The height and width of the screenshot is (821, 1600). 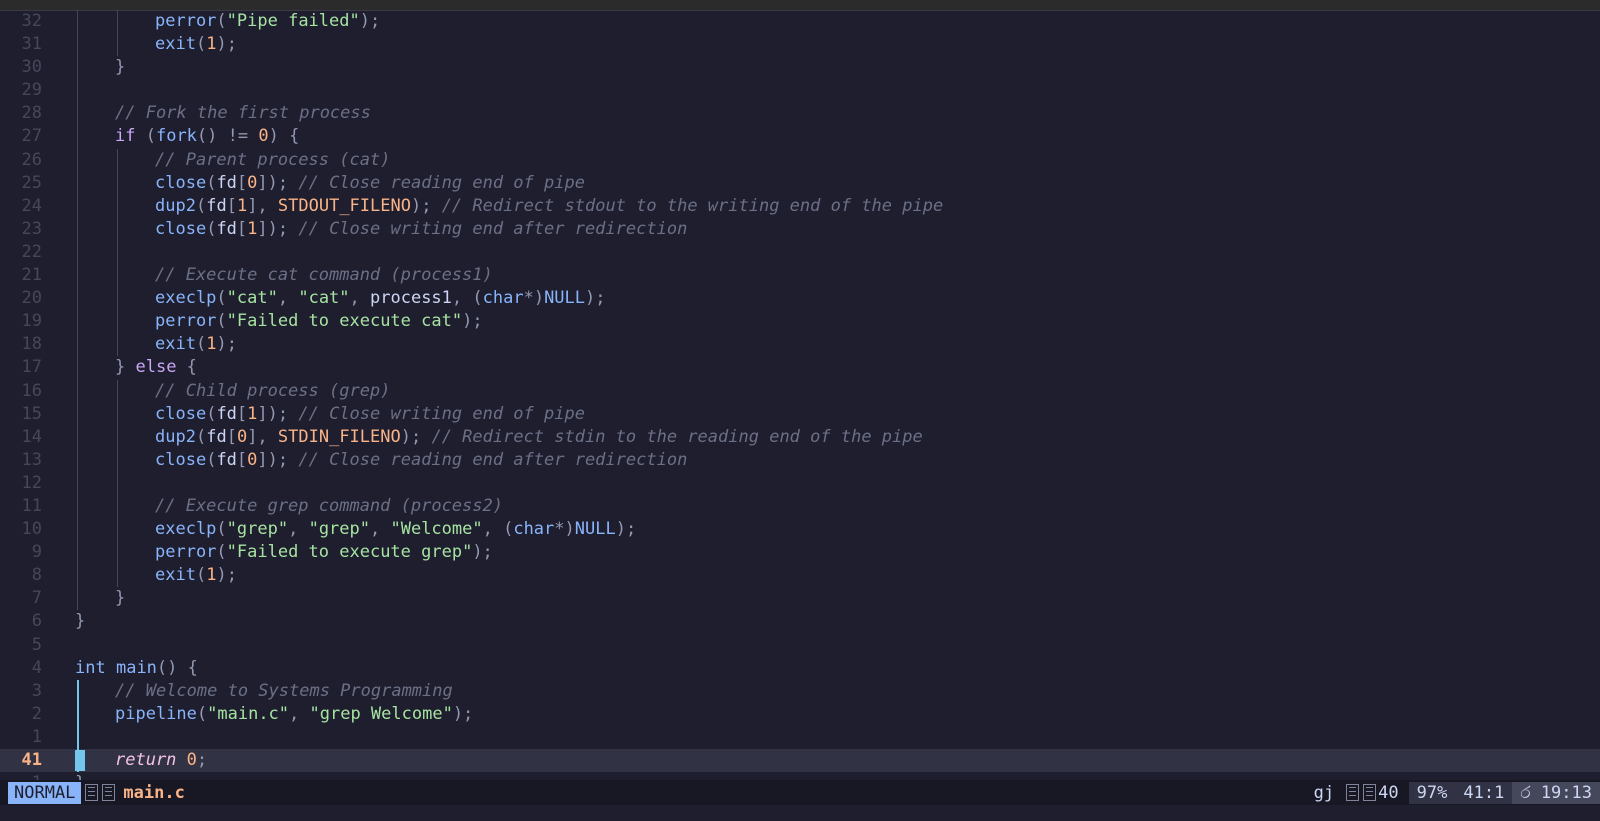 What do you see at coordinates (227, 136) in the screenshot?
I see `code-token: () !=` at bounding box center [227, 136].